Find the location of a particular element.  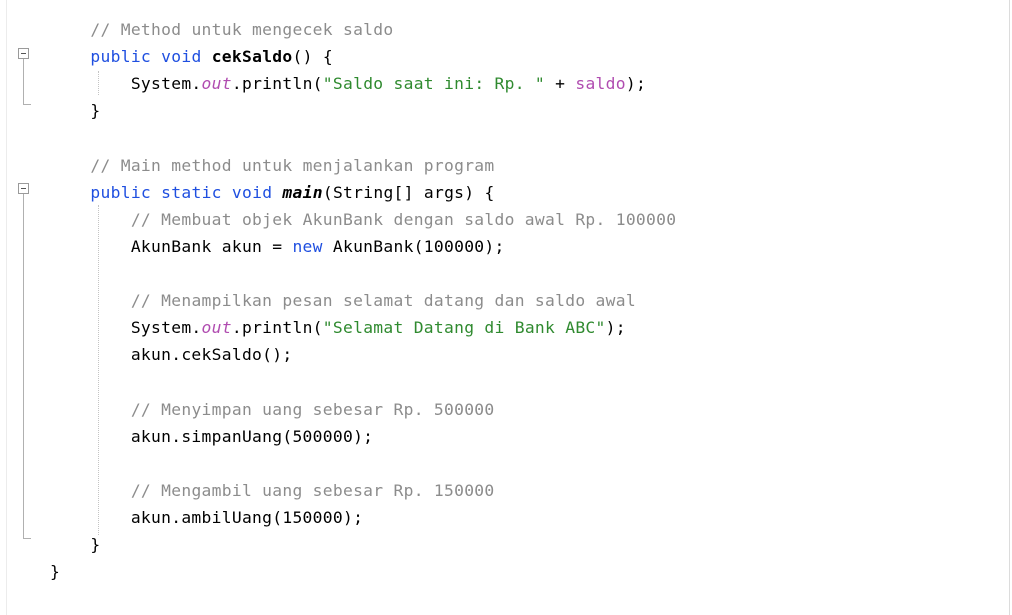

code-keyword: new is located at coordinates (307, 246).